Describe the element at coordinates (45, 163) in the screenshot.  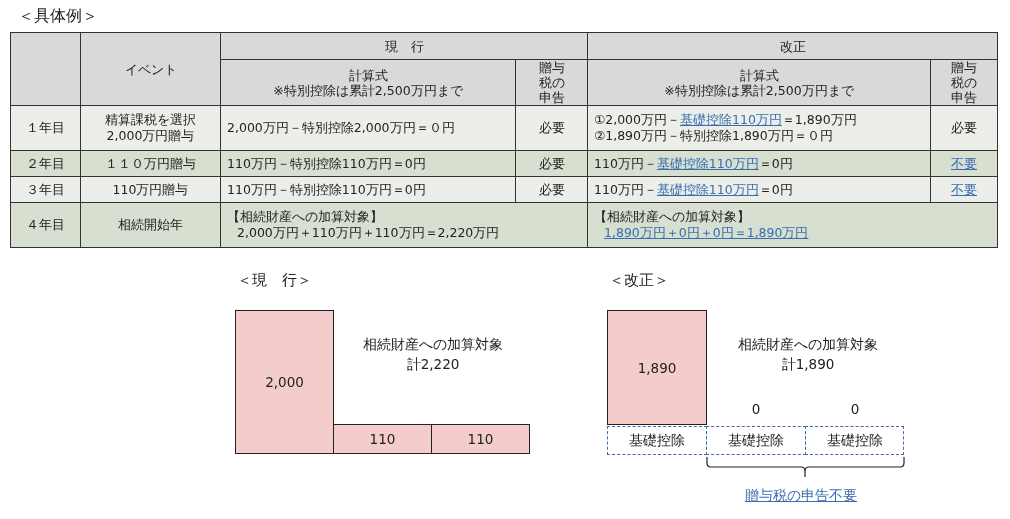
I see `year-cell: ２年目` at that location.